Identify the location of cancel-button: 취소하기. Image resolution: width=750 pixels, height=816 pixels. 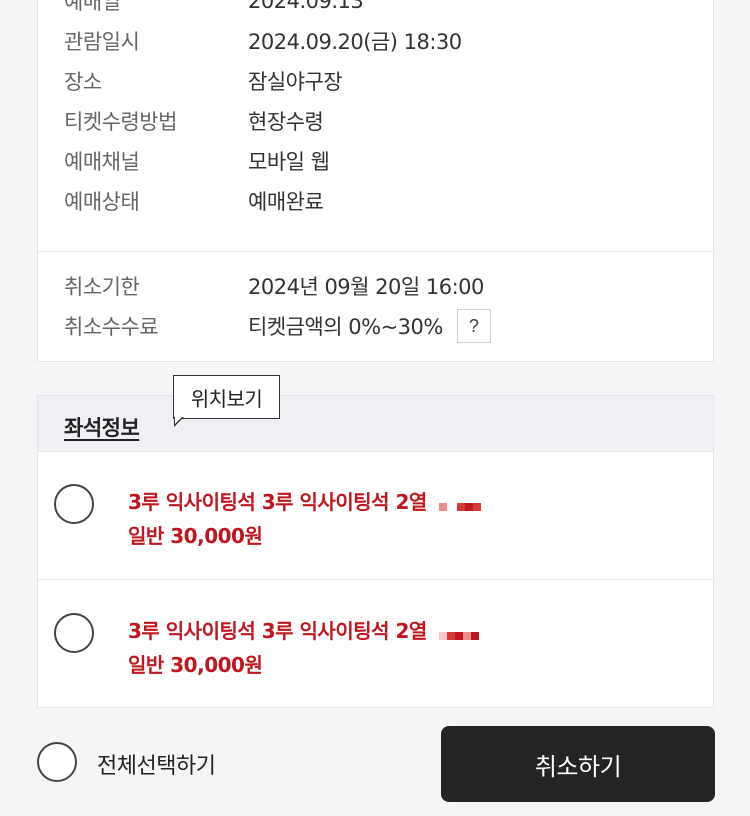
(578, 764).